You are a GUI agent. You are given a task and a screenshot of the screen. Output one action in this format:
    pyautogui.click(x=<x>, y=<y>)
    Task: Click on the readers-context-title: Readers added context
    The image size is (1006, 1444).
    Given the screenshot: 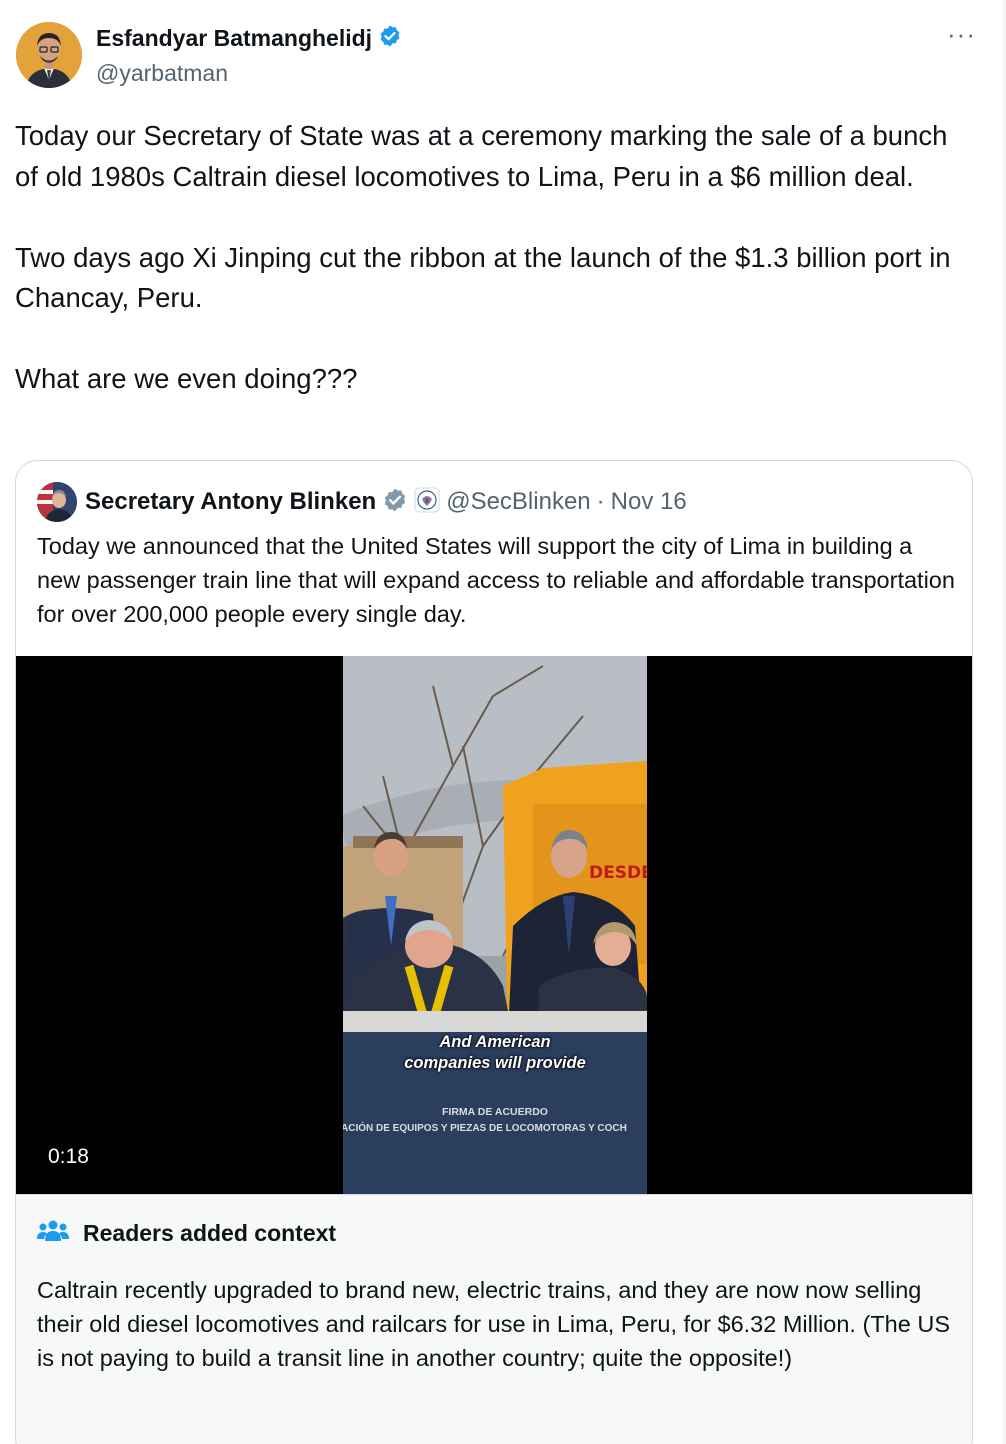 What is the action you would take?
    pyautogui.click(x=210, y=1233)
    